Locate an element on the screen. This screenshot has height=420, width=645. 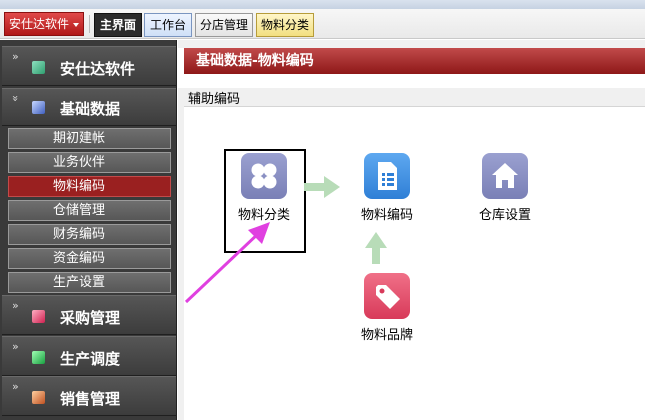
pointer-arrow-icon is located at coordinates (227, 263).